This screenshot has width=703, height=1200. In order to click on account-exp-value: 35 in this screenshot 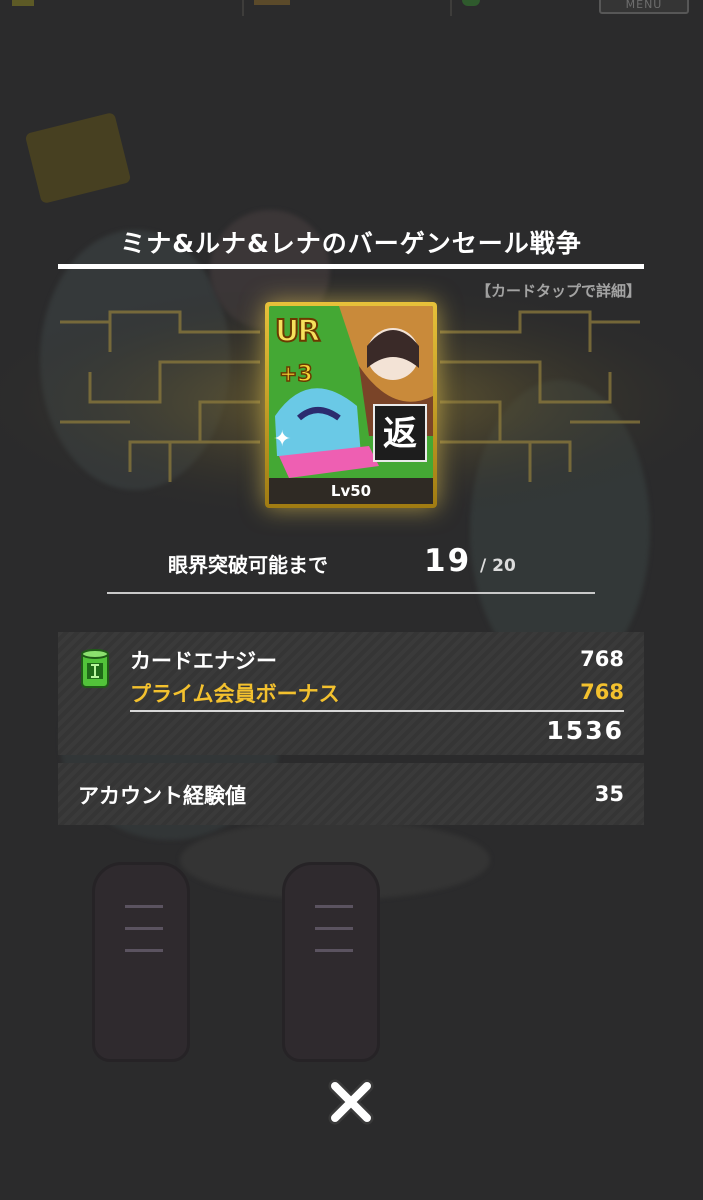, I will do `click(609, 794)`.